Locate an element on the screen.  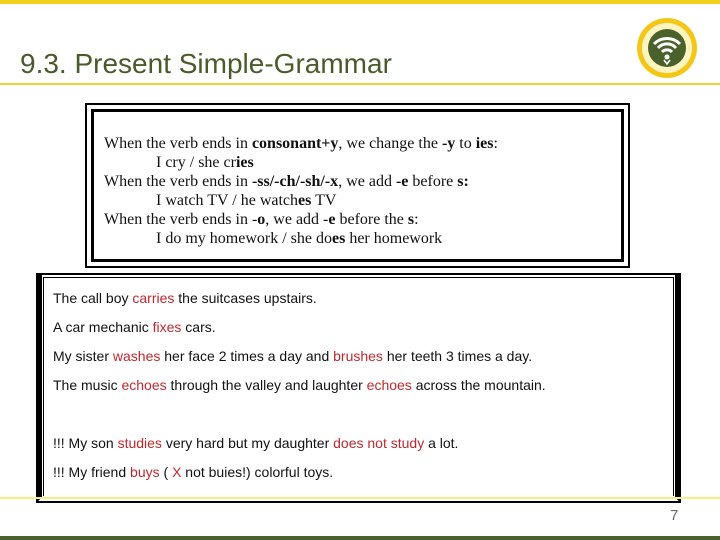
bottom-divider is located at coordinates (360, 498).